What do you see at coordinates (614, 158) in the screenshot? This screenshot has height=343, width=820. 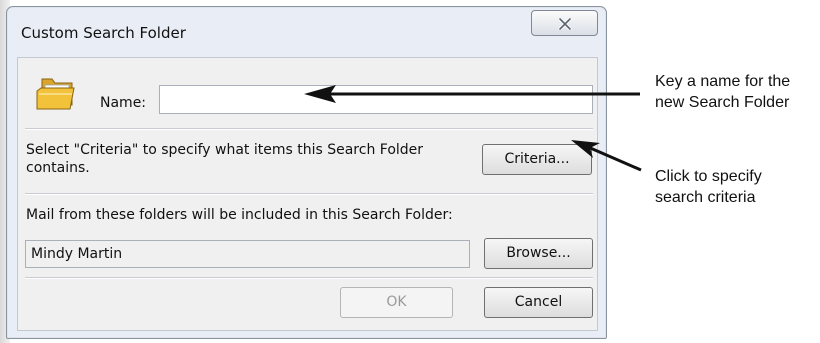 I see `criteria-callout-arrow` at bounding box center [614, 158].